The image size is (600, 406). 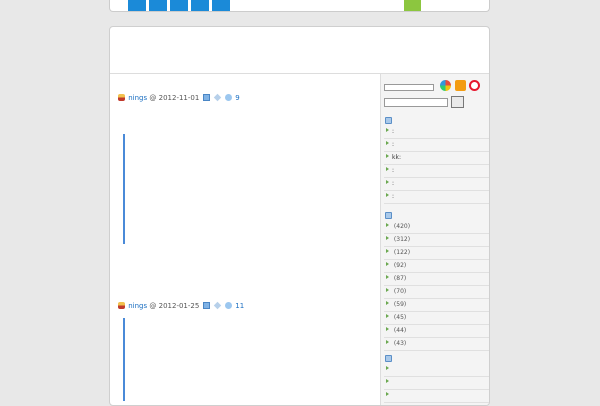 What do you see at coordinates (299, 50) in the screenshot?
I see `site-header` at bounding box center [299, 50].